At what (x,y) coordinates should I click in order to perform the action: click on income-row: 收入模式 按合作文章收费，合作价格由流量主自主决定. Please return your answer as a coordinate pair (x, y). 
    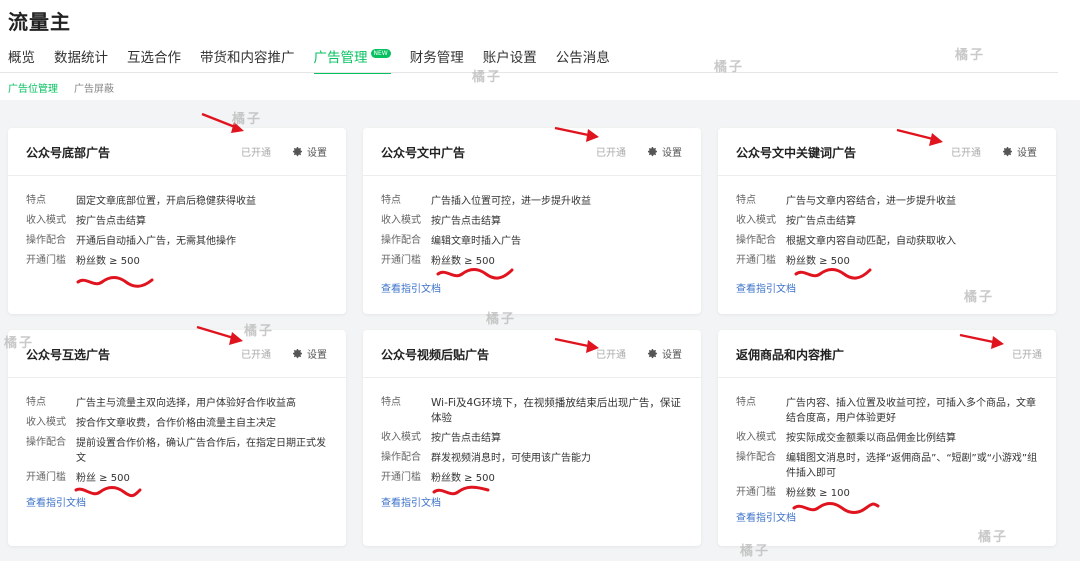
    Looking at the image, I should click on (180, 423).